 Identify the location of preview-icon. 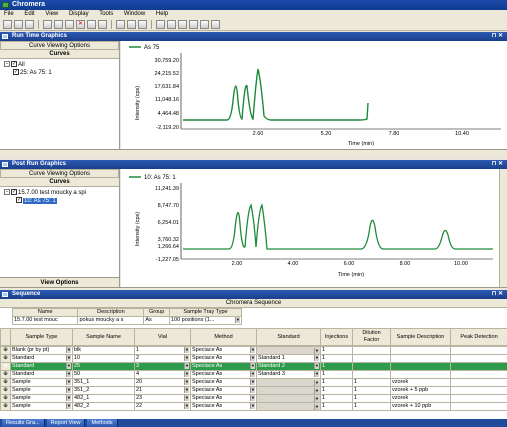
(131, 24).